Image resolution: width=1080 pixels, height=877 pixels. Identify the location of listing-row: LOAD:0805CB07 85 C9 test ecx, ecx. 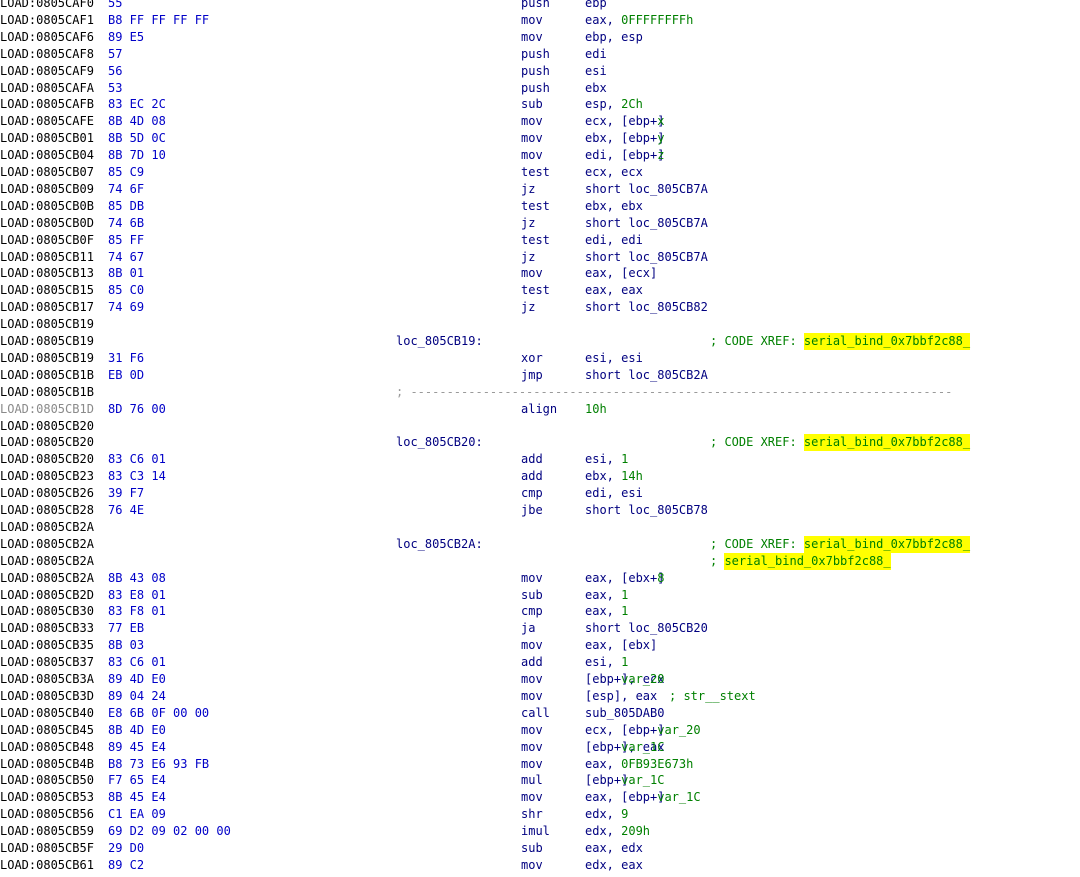
(540, 172).